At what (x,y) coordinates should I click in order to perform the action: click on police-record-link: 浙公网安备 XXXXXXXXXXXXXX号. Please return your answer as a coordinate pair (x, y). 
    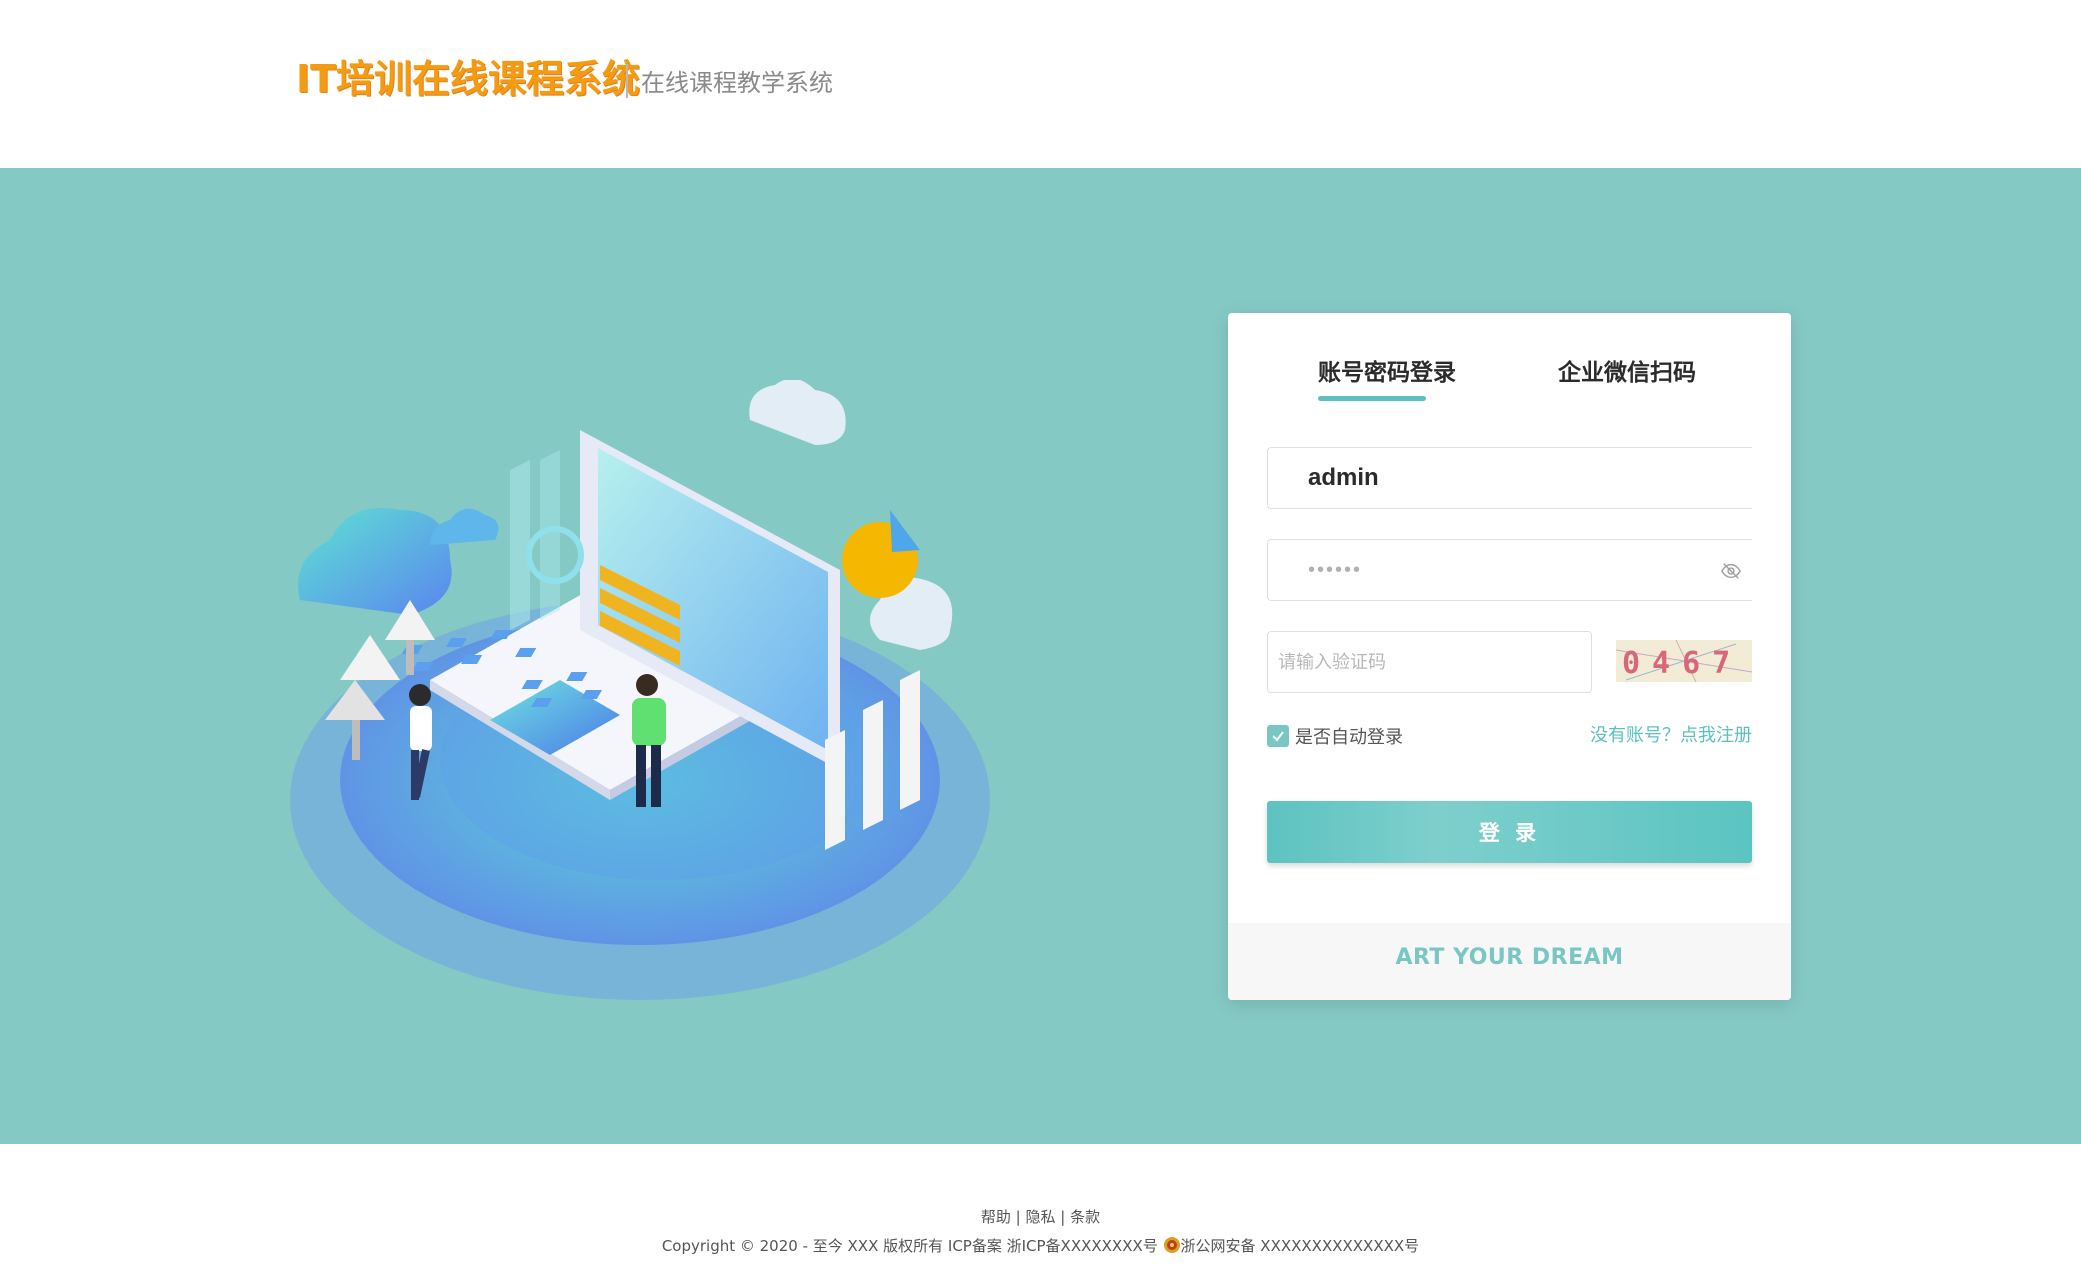
    Looking at the image, I should click on (1300, 1246).